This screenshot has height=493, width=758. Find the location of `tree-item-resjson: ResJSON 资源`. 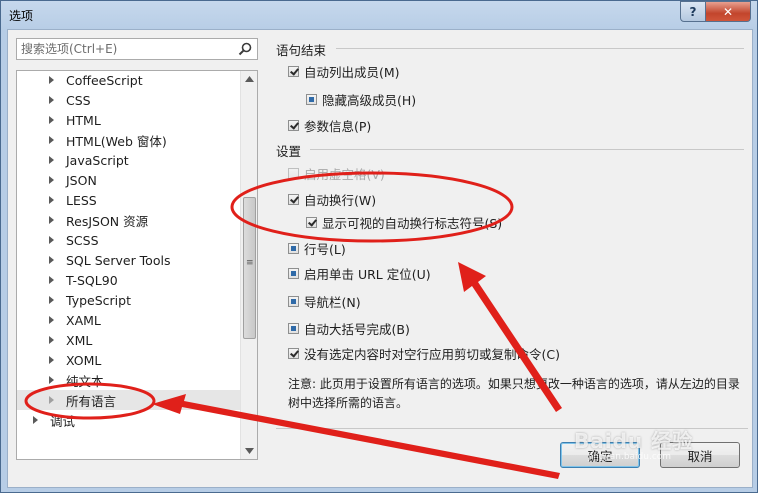

tree-item-resjson: ResJSON 资源 is located at coordinates (129, 220).